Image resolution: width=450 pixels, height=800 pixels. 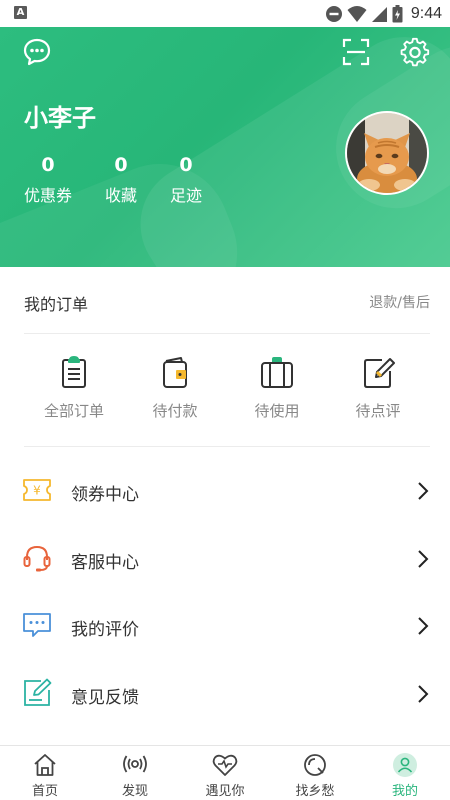 What do you see at coordinates (399, 302) in the screenshot?
I see `refund-link: 退款/售后` at bounding box center [399, 302].